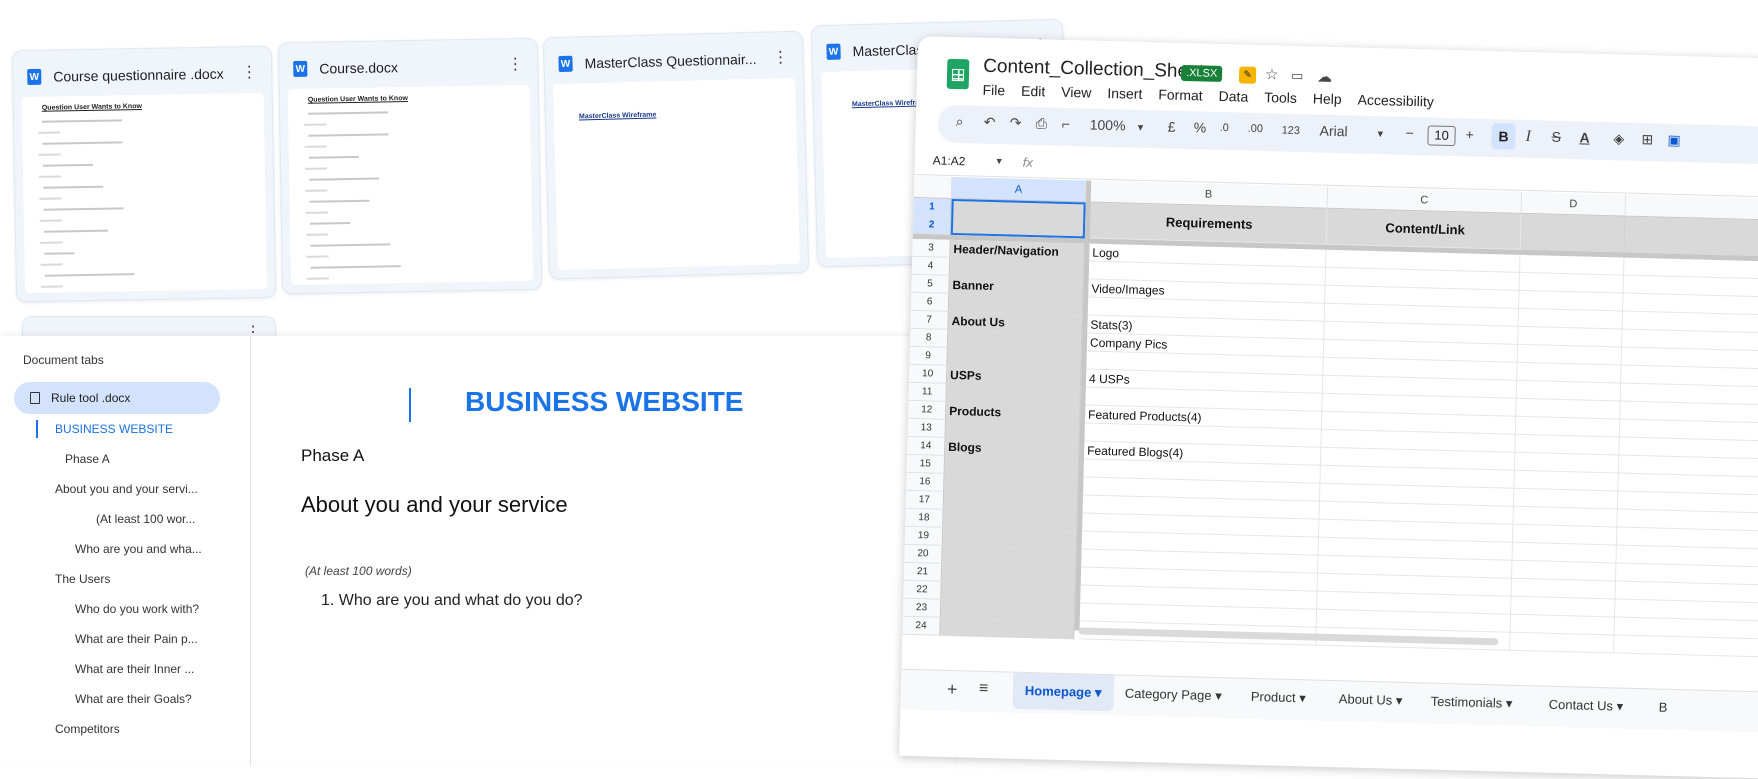 This screenshot has height=779, width=1758. Describe the element at coordinates (1108, 125) in the screenshot. I see `zoom-select: 100%` at that location.